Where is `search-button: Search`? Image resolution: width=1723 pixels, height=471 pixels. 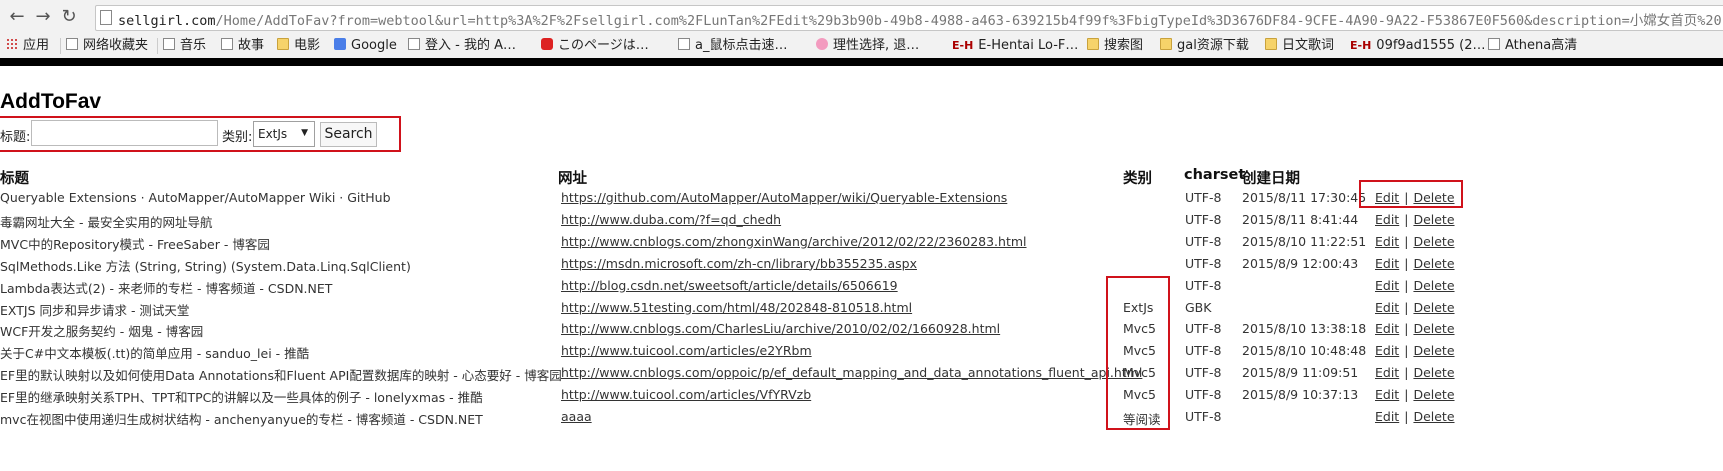 search-button: Search is located at coordinates (348, 134).